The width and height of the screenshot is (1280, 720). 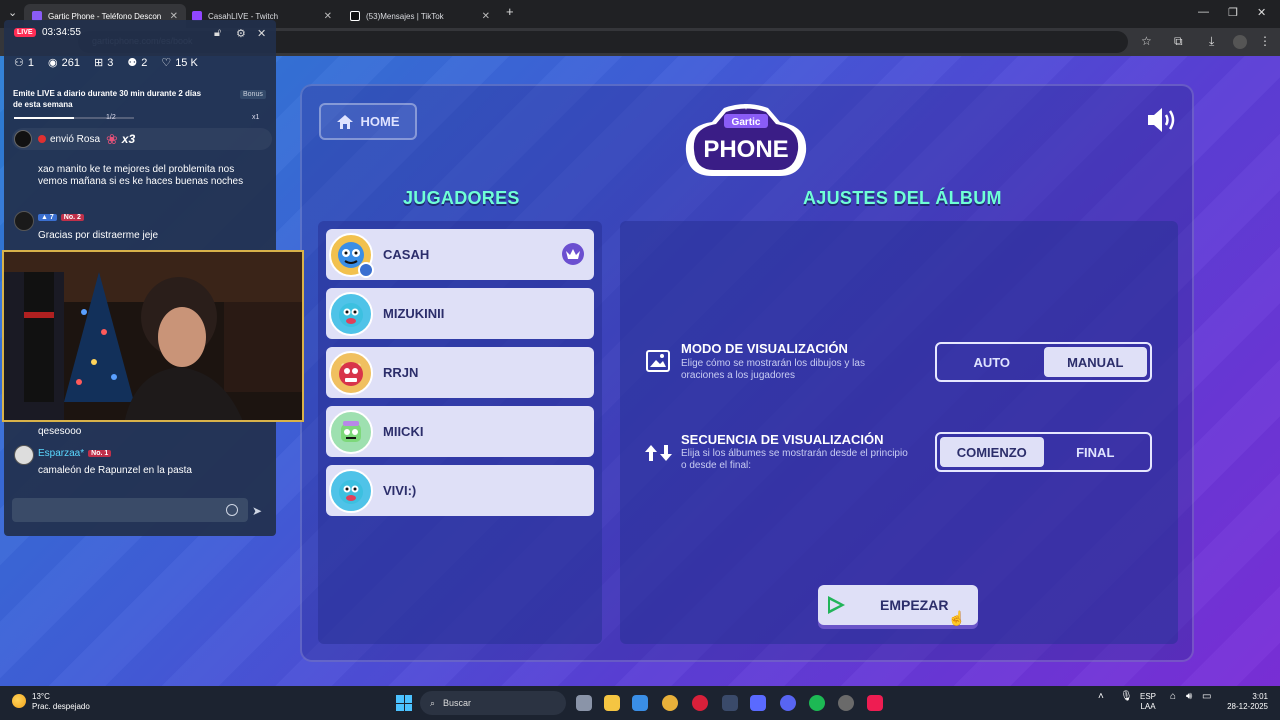 What do you see at coordinates (368, 121) in the screenshot?
I see `home-button: HOME` at bounding box center [368, 121].